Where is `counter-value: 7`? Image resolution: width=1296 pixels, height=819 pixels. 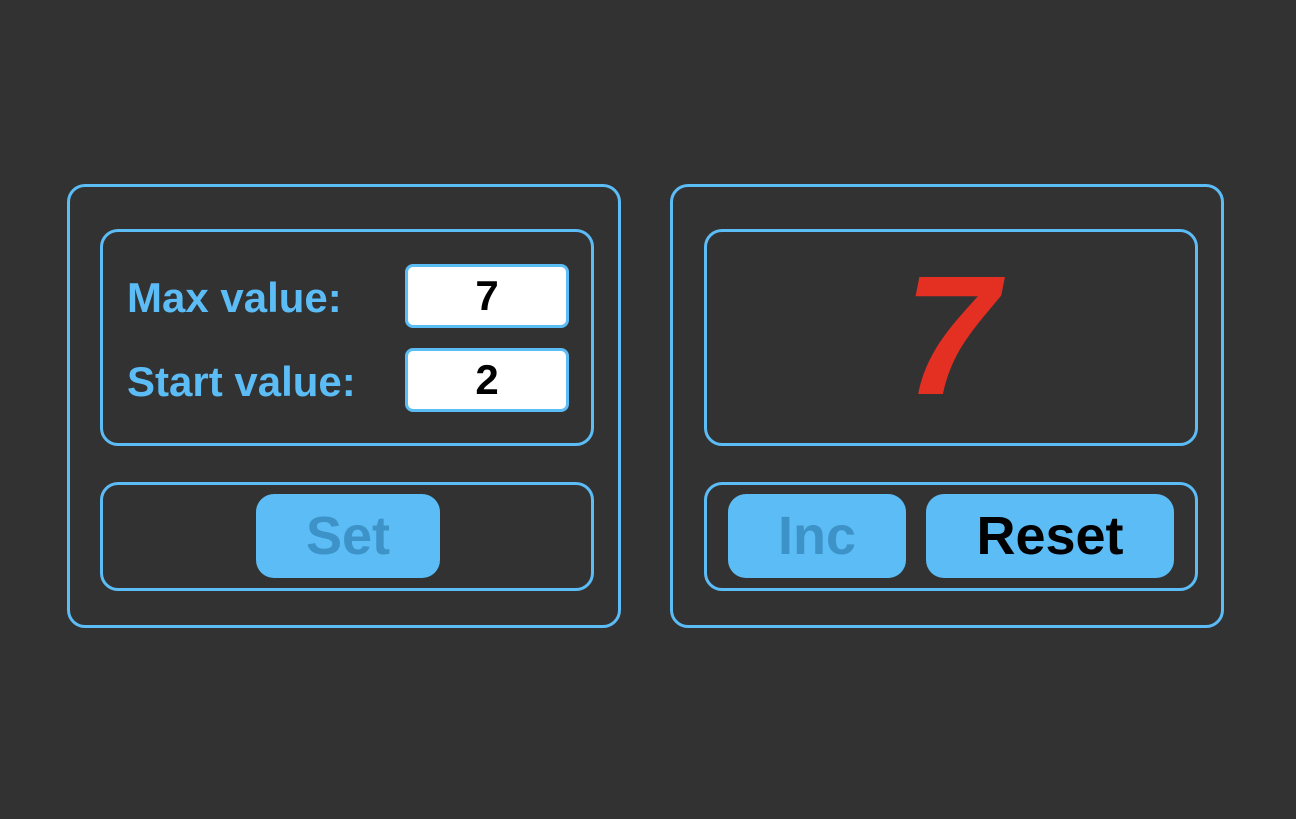
counter-value: 7 is located at coordinates (951, 336).